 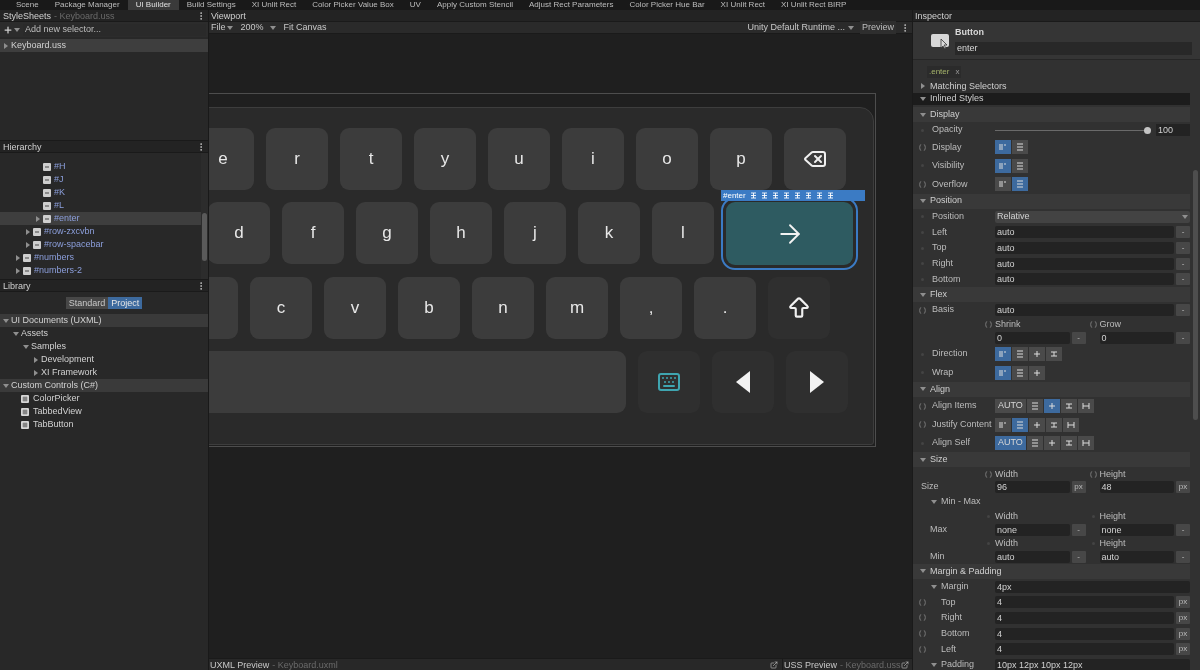 What do you see at coordinates (571, 5) in the screenshot?
I see `editor-tab: Adjust Rect Parameters` at bounding box center [571, 5].